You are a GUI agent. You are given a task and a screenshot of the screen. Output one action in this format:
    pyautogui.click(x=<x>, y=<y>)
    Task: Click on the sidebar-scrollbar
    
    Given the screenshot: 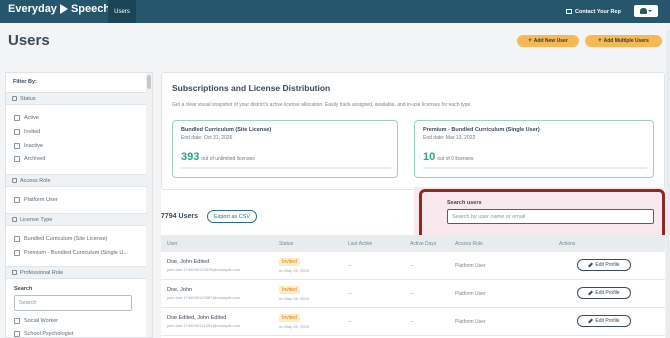 What is the action you would take?
    pyautogui.click(x=149, y=205)
    